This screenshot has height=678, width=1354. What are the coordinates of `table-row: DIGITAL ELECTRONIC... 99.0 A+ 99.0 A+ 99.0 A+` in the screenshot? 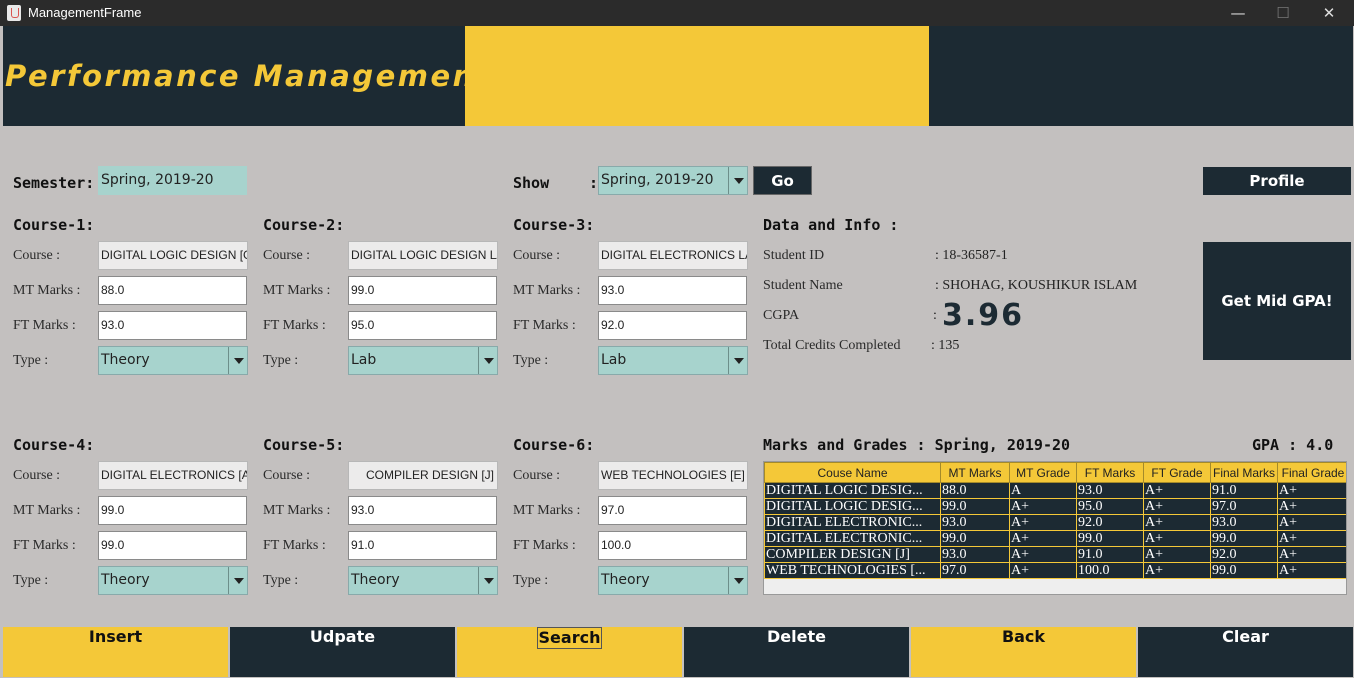 It's located at (1055, 538).